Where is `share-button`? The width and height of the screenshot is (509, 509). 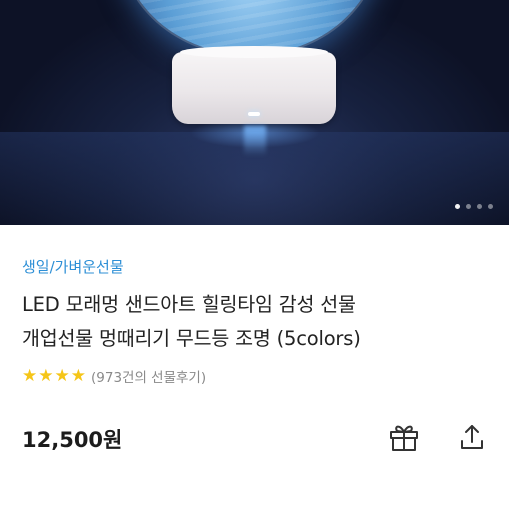
share-button is located at coordinates (472, 437).